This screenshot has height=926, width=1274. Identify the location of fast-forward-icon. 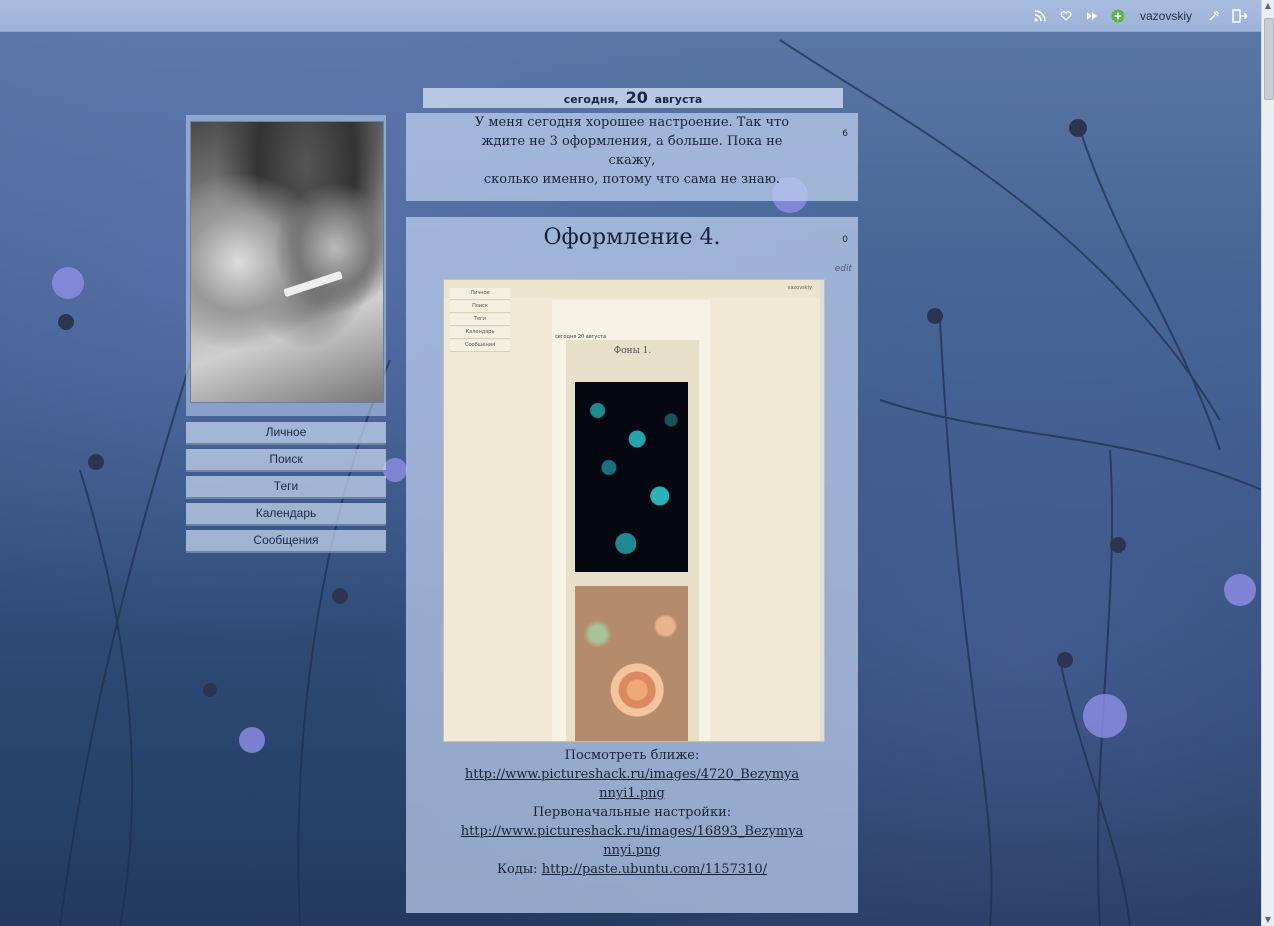
(1092, 16).